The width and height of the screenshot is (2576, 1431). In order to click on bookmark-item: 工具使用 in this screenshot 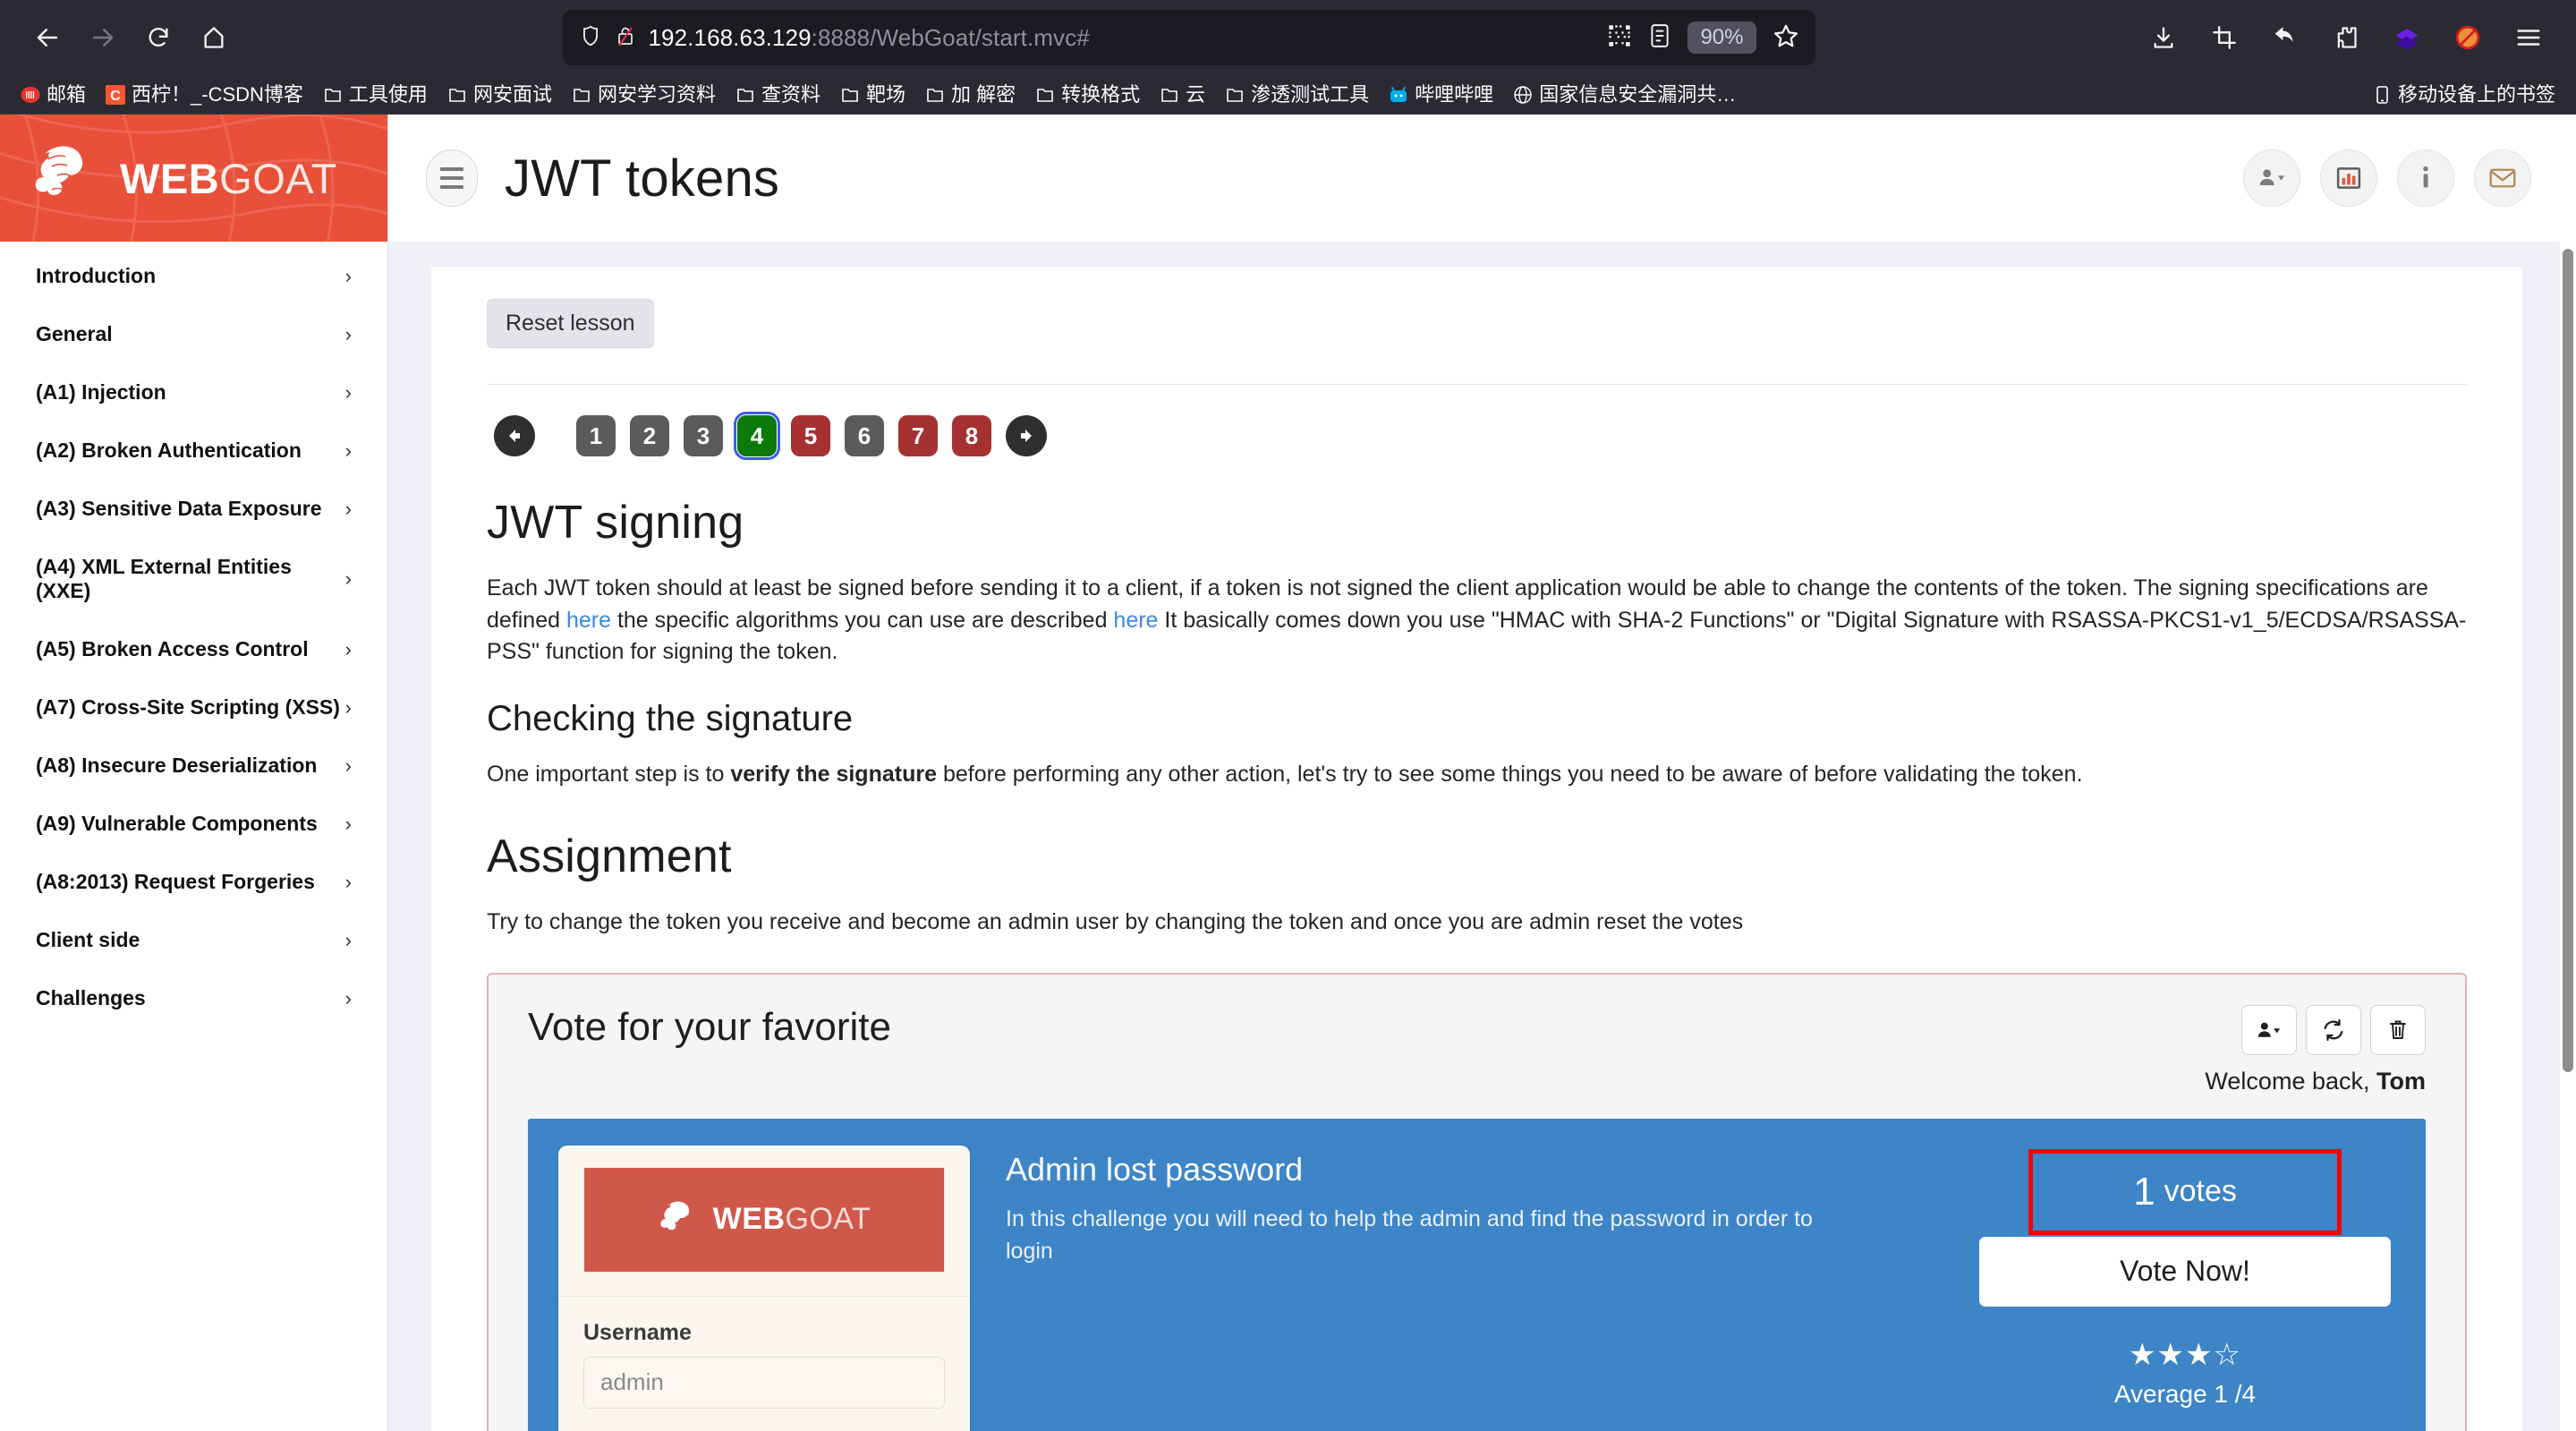, I will do `click(375, 94)`.